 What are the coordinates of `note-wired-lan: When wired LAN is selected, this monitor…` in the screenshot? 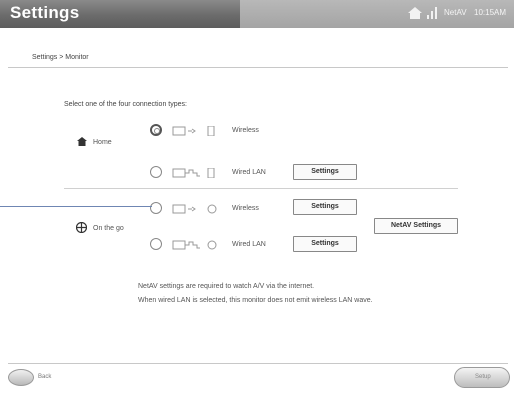 It's located at (255, 300).